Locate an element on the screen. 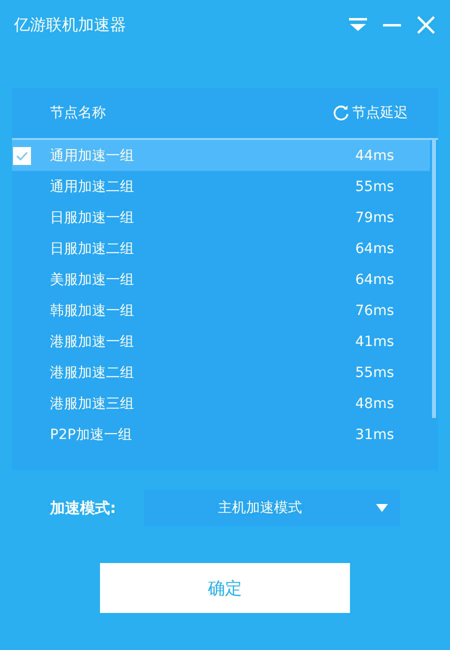  close-icon is located at coordinates (426, 25).